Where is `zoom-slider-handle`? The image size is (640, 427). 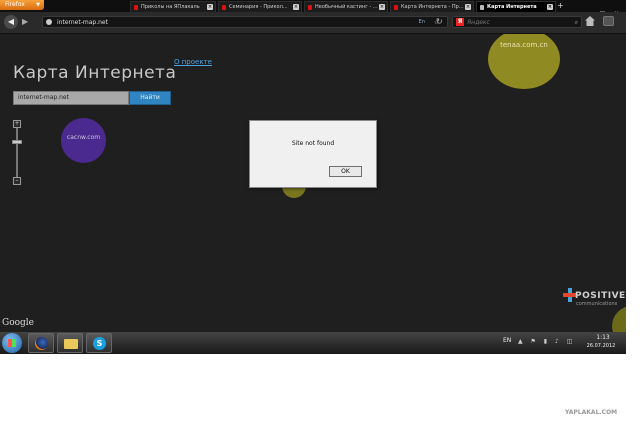 zoom-slider-handle is located at coordinates (17, 142).